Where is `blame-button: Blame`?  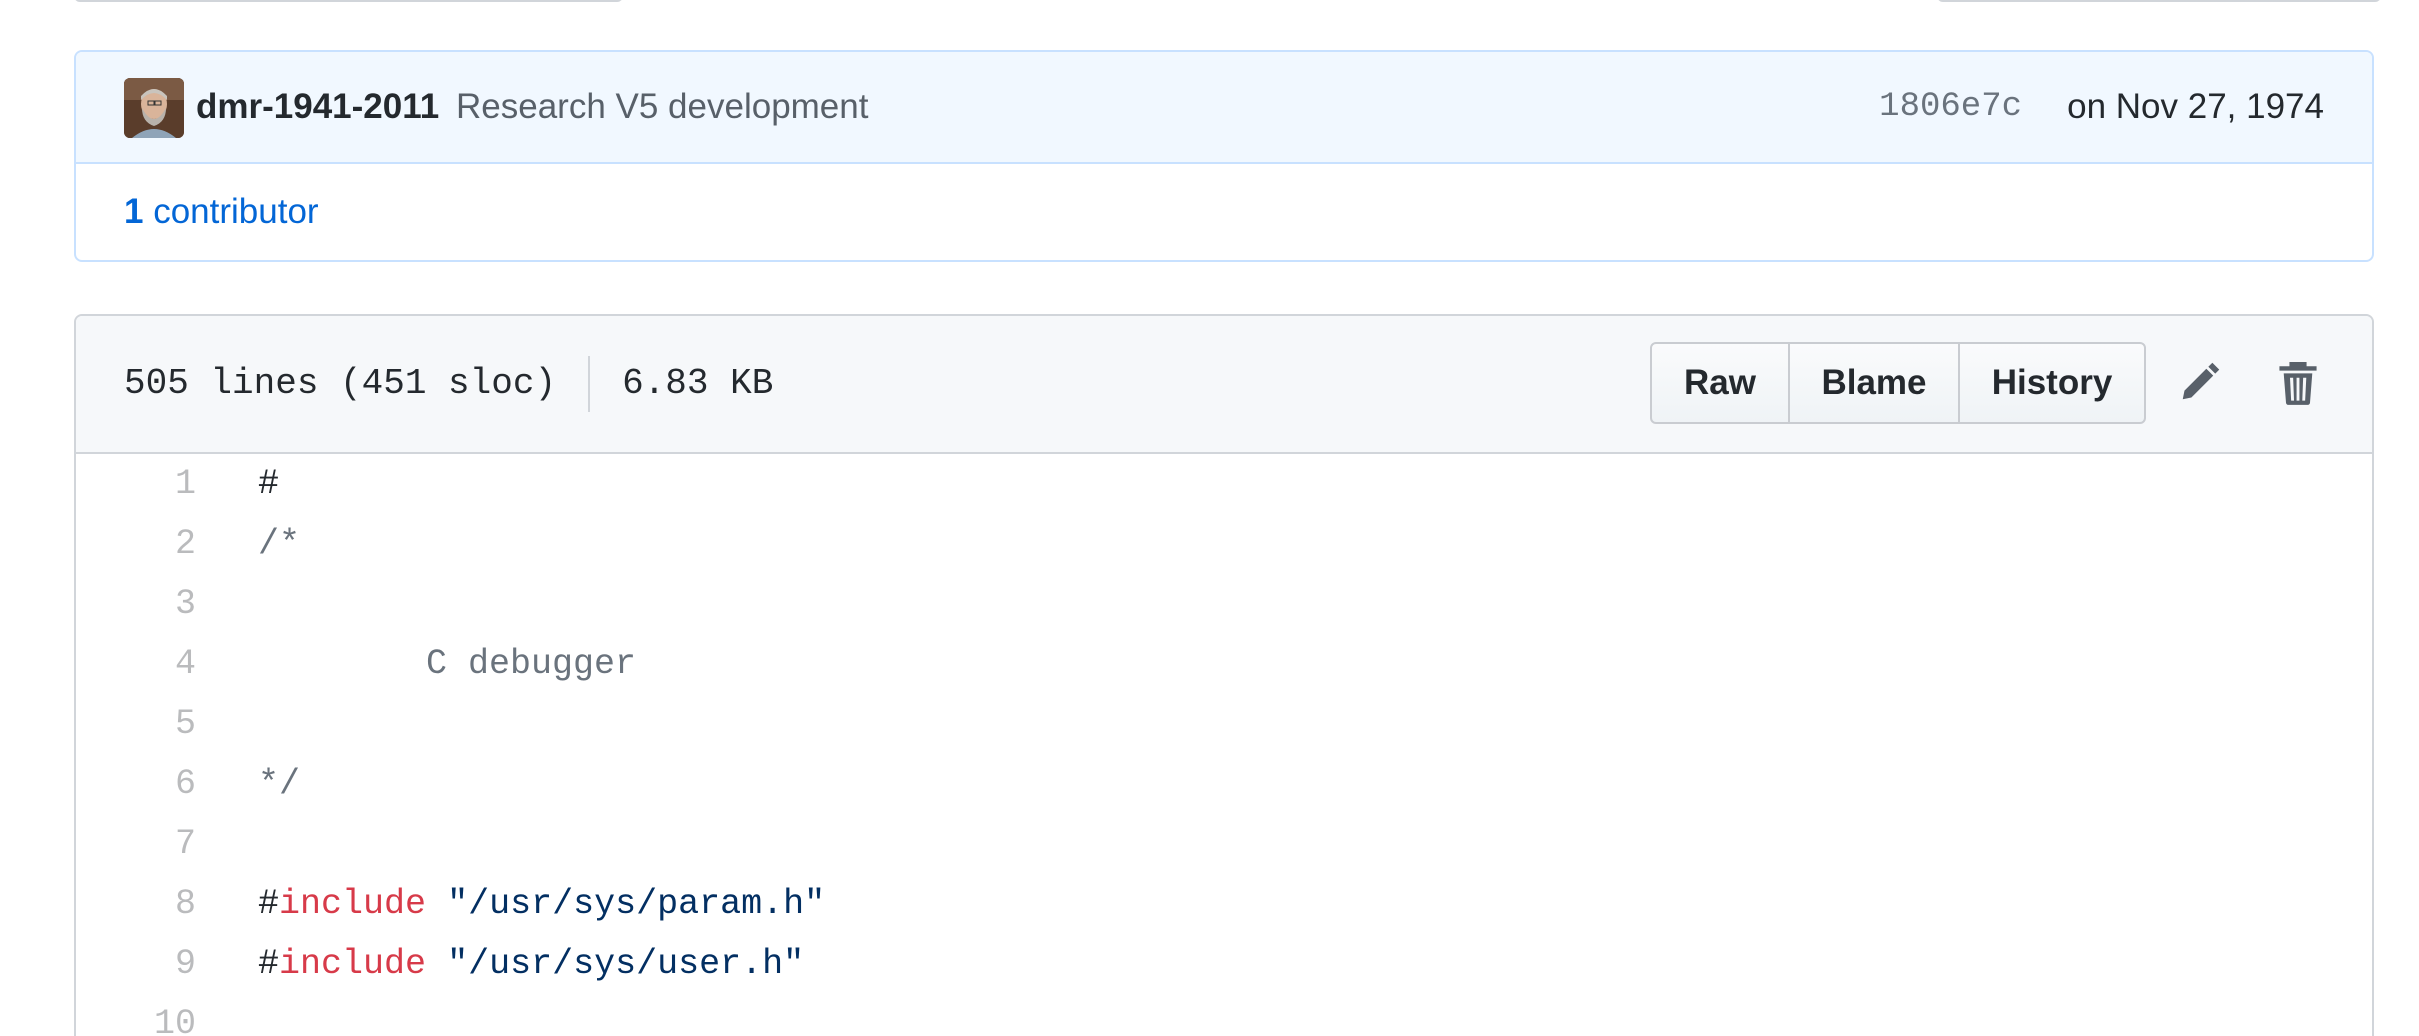 blame-button: Blame is located at coordinates (1875, 383).